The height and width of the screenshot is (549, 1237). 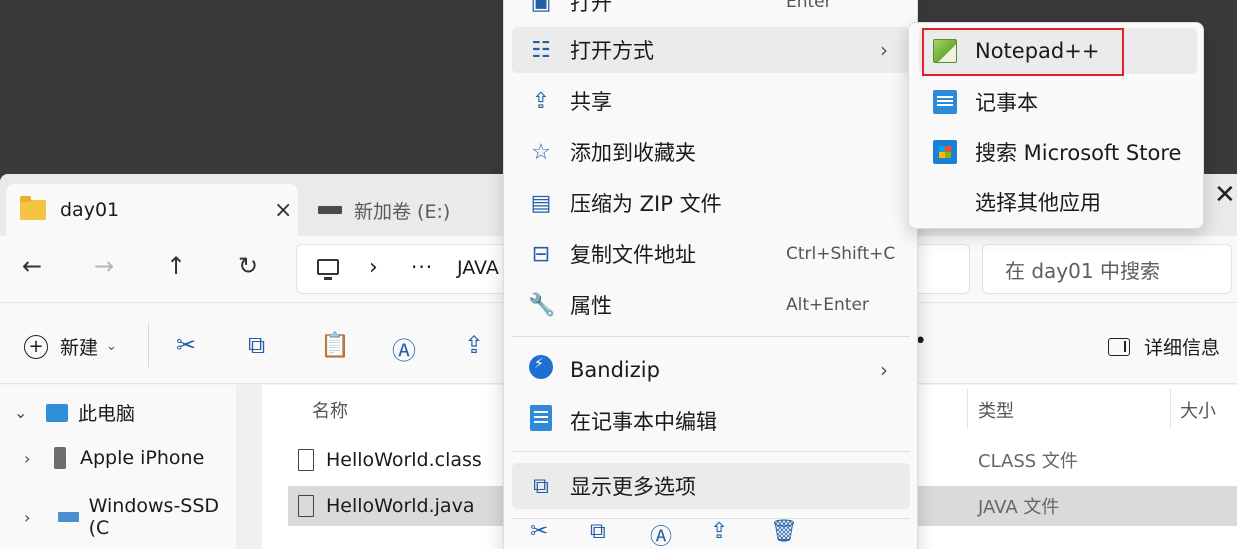 What do you see at coordinates (90, 210) in the screenshot?
I see `tab-label: day01` at bounding box center [90, 210].